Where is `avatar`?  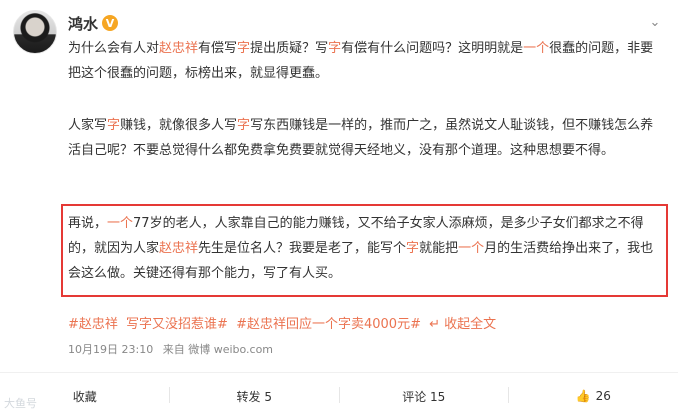 avatar is located at coordinates (35, 32).